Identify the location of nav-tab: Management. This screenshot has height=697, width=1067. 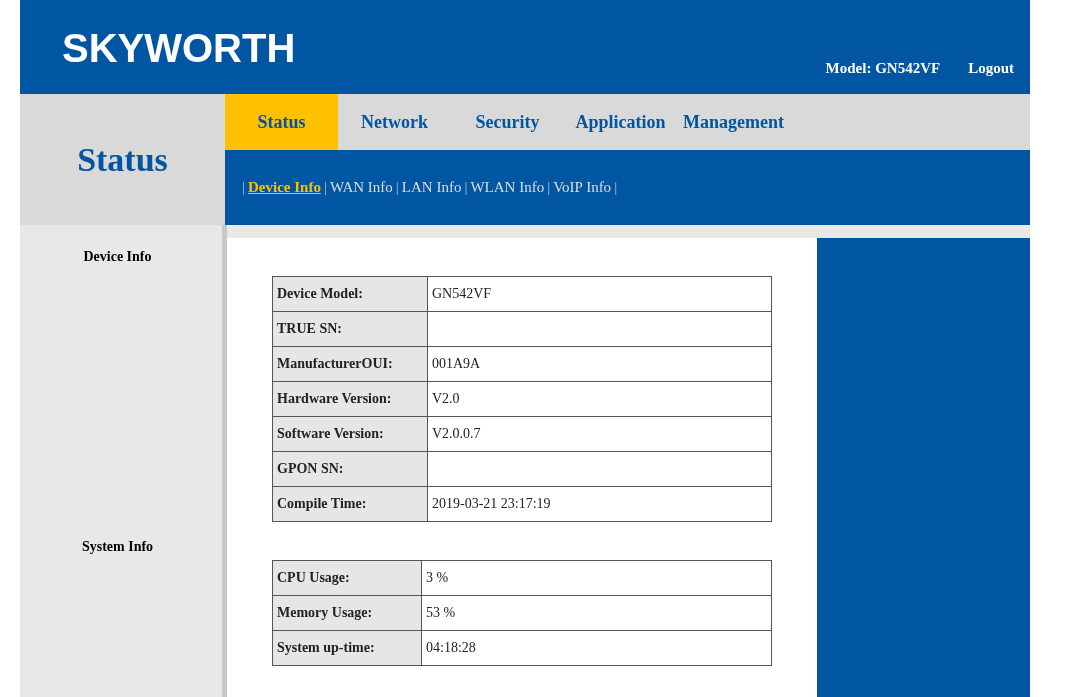
(733, 122).